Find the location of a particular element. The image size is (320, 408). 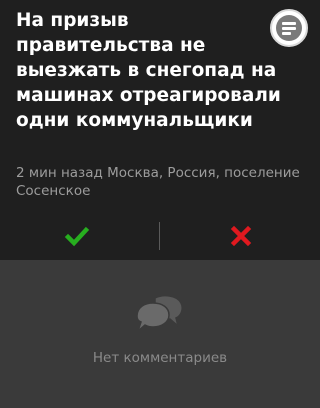

reject-button is located at coordinates (241, 236).